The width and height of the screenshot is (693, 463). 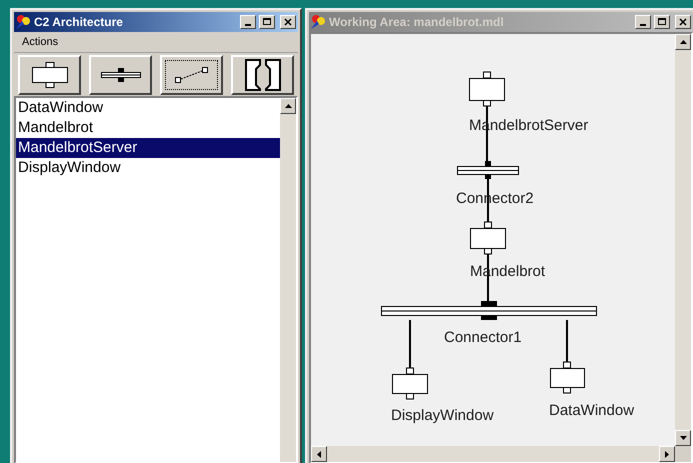 I want to click on split-shape-icon, so click(x=262, y=74).